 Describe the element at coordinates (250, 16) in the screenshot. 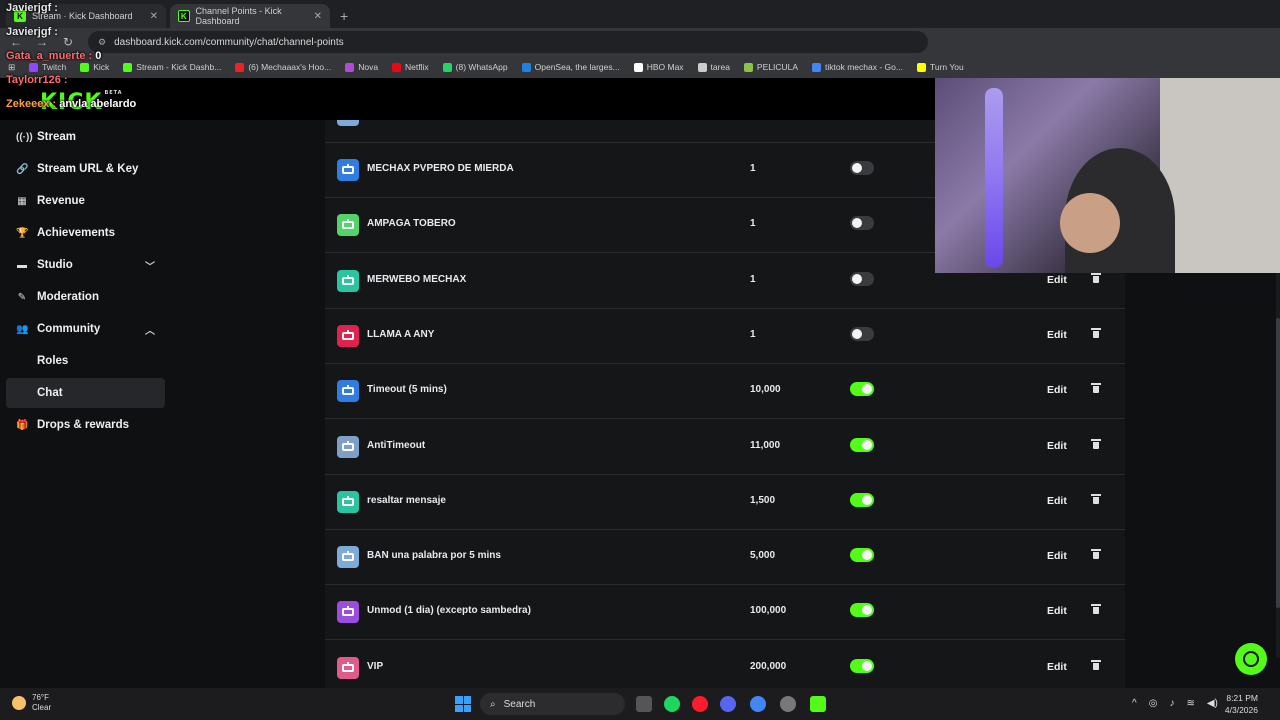

I see `browser-tab-channel-points: K Channel Points - Kick Dashboard ✕` at that location.